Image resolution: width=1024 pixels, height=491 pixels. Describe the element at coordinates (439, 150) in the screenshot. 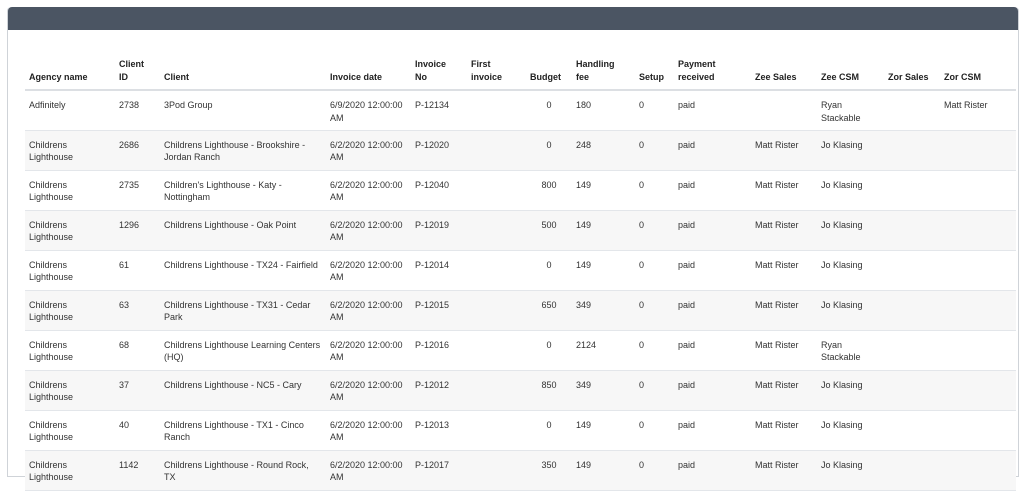

I see `table-cell: P-12020` at that location.